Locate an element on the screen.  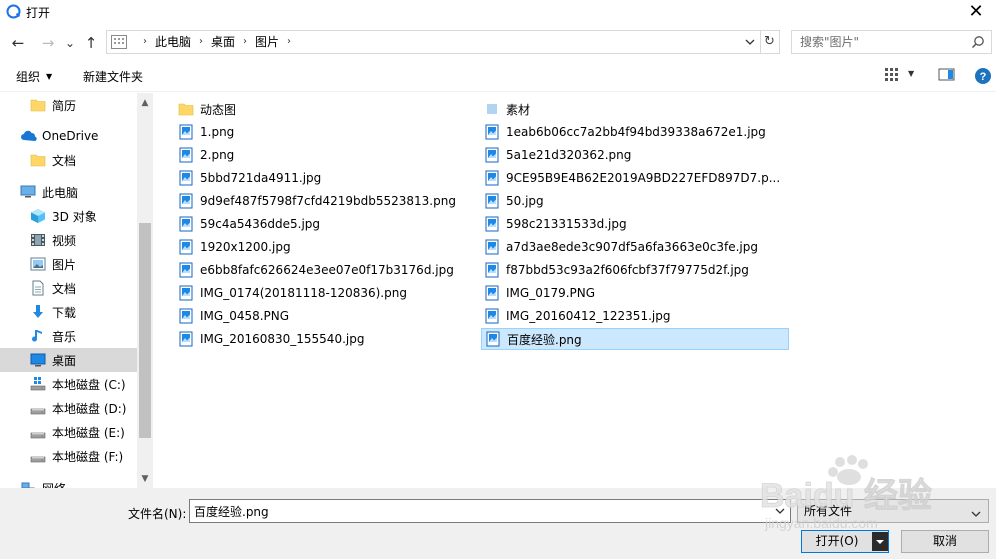
file-item: 50.jpg is located at coordinates (512, 201).